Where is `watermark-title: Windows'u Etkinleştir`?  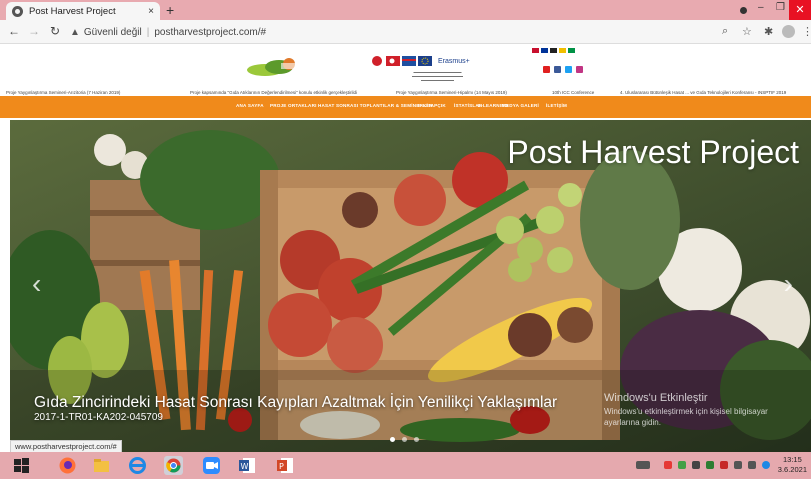
watermark-title: Windows'u Etkinleştir is located at coordinates (656, 398).